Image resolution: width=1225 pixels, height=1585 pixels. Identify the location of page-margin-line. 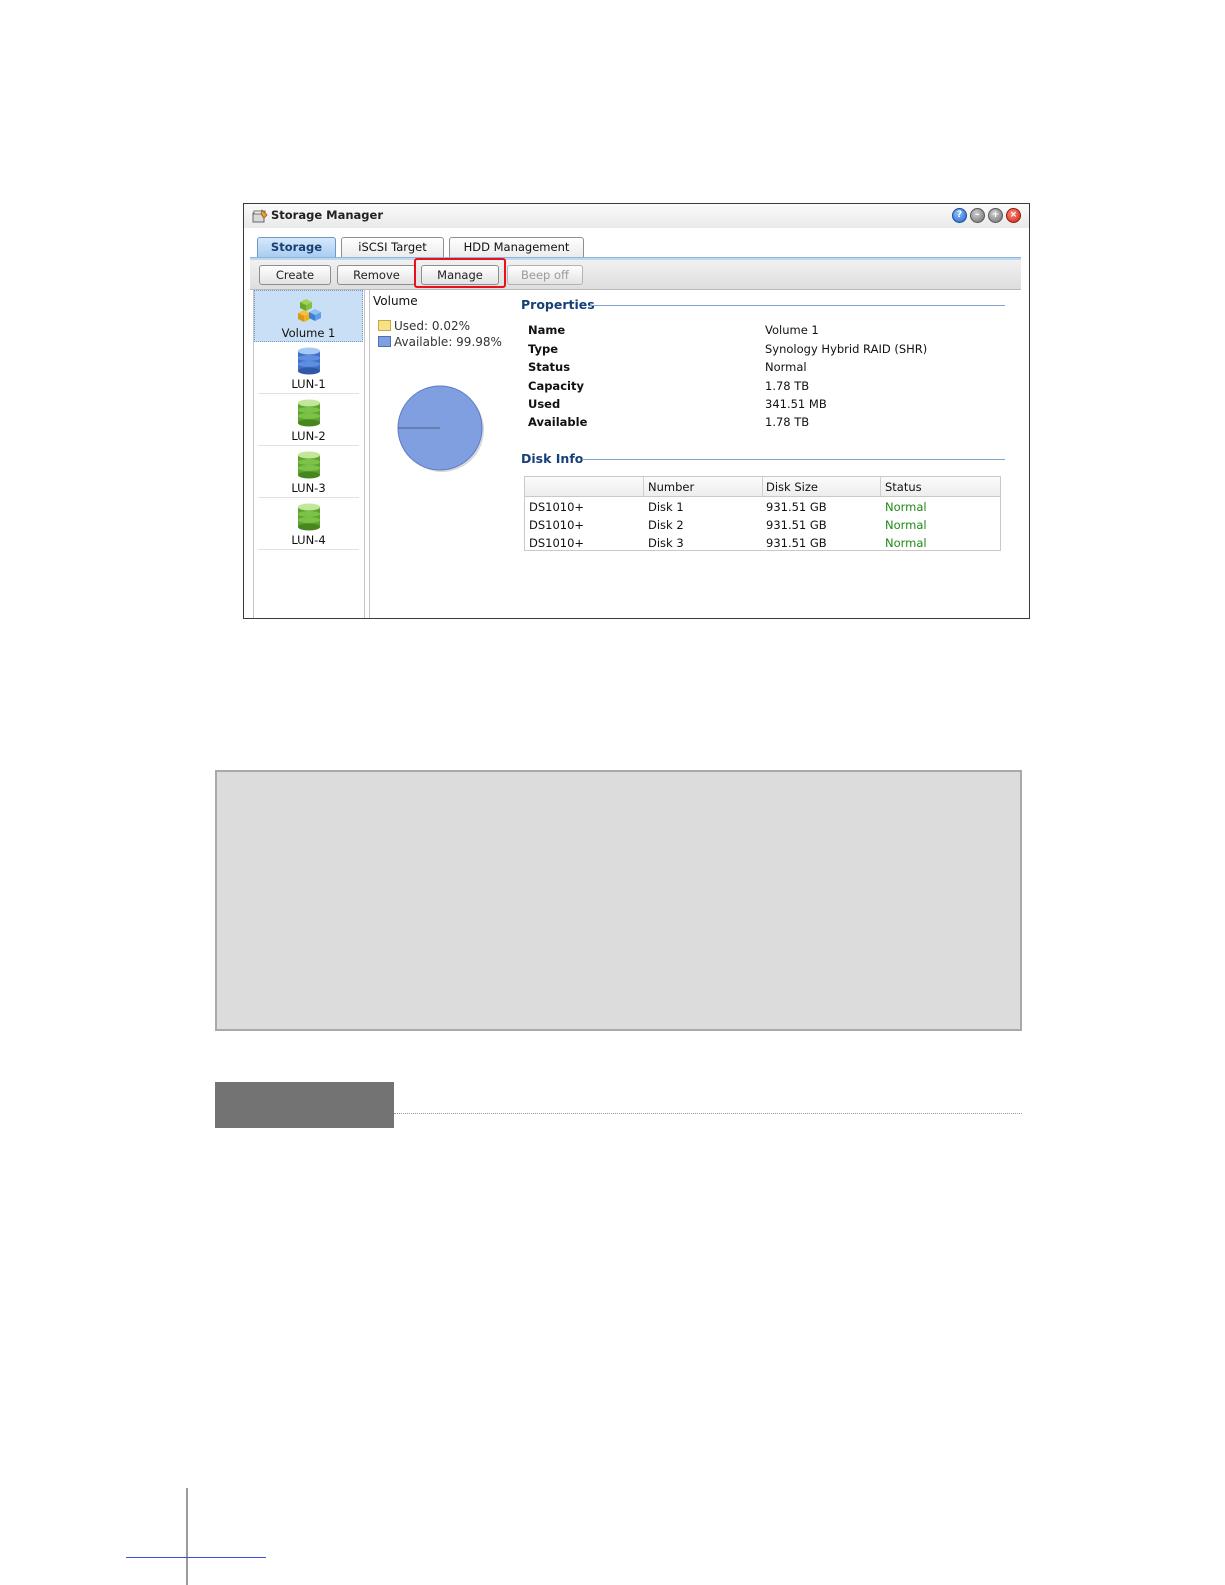
(187, 1536).